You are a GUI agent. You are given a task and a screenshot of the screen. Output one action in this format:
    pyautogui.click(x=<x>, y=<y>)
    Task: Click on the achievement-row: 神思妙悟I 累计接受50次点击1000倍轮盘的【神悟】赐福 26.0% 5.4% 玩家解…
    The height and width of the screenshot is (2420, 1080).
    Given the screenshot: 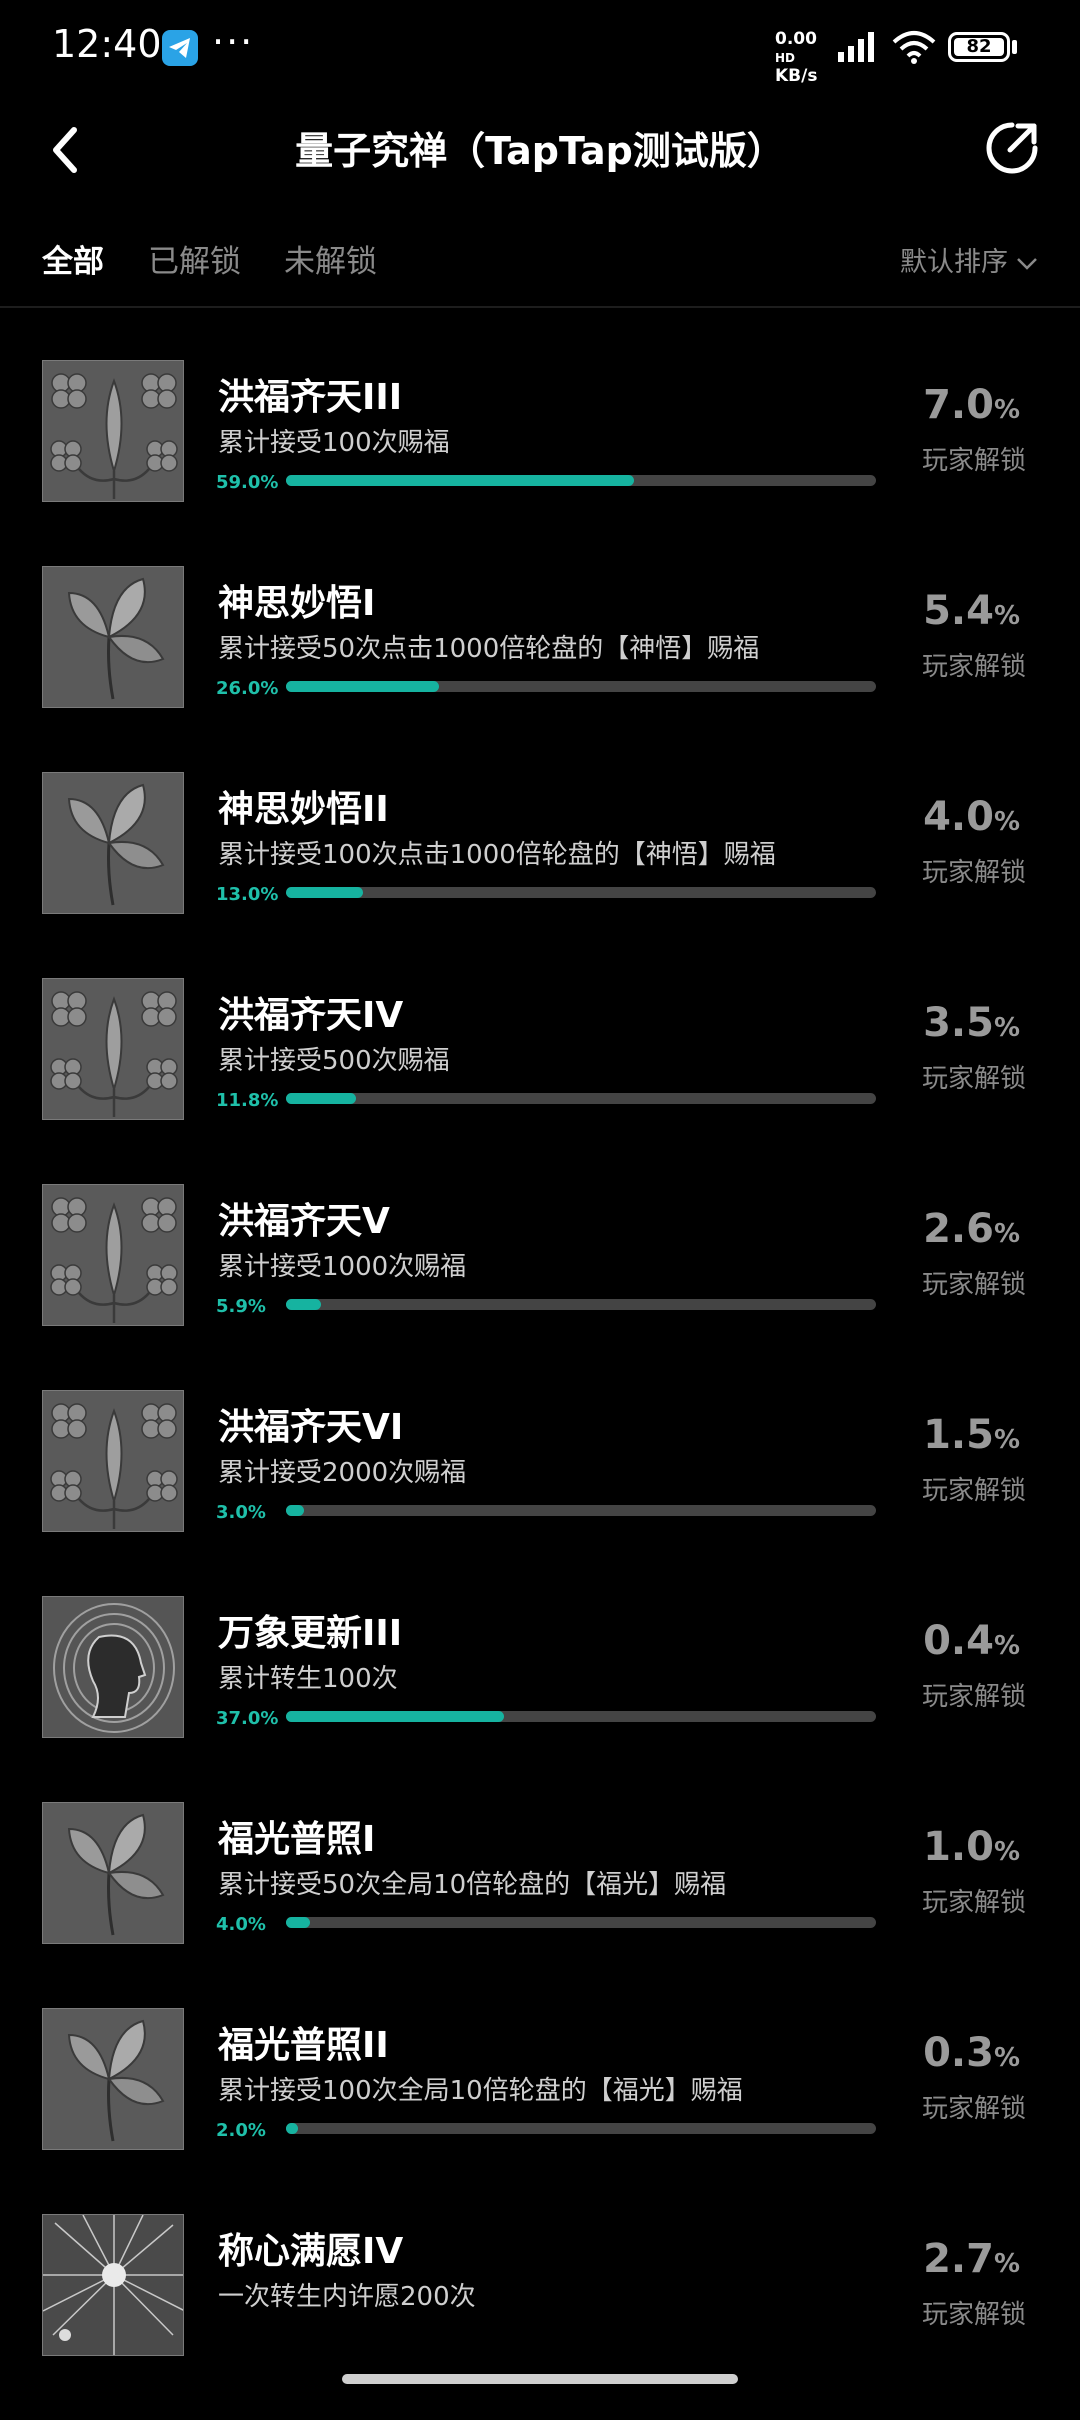 What is the action you would take?
    pyautogui.click(x=540, y=669)
    